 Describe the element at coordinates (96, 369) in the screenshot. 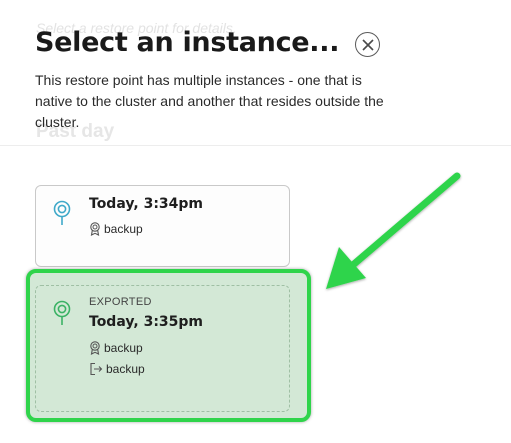

I see `export-icon` at that location.